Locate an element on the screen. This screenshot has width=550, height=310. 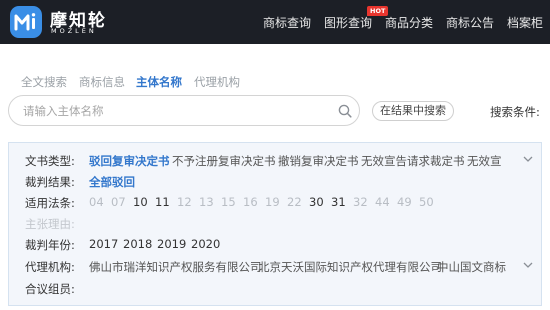
search-box is located at coordinates (184, 110).